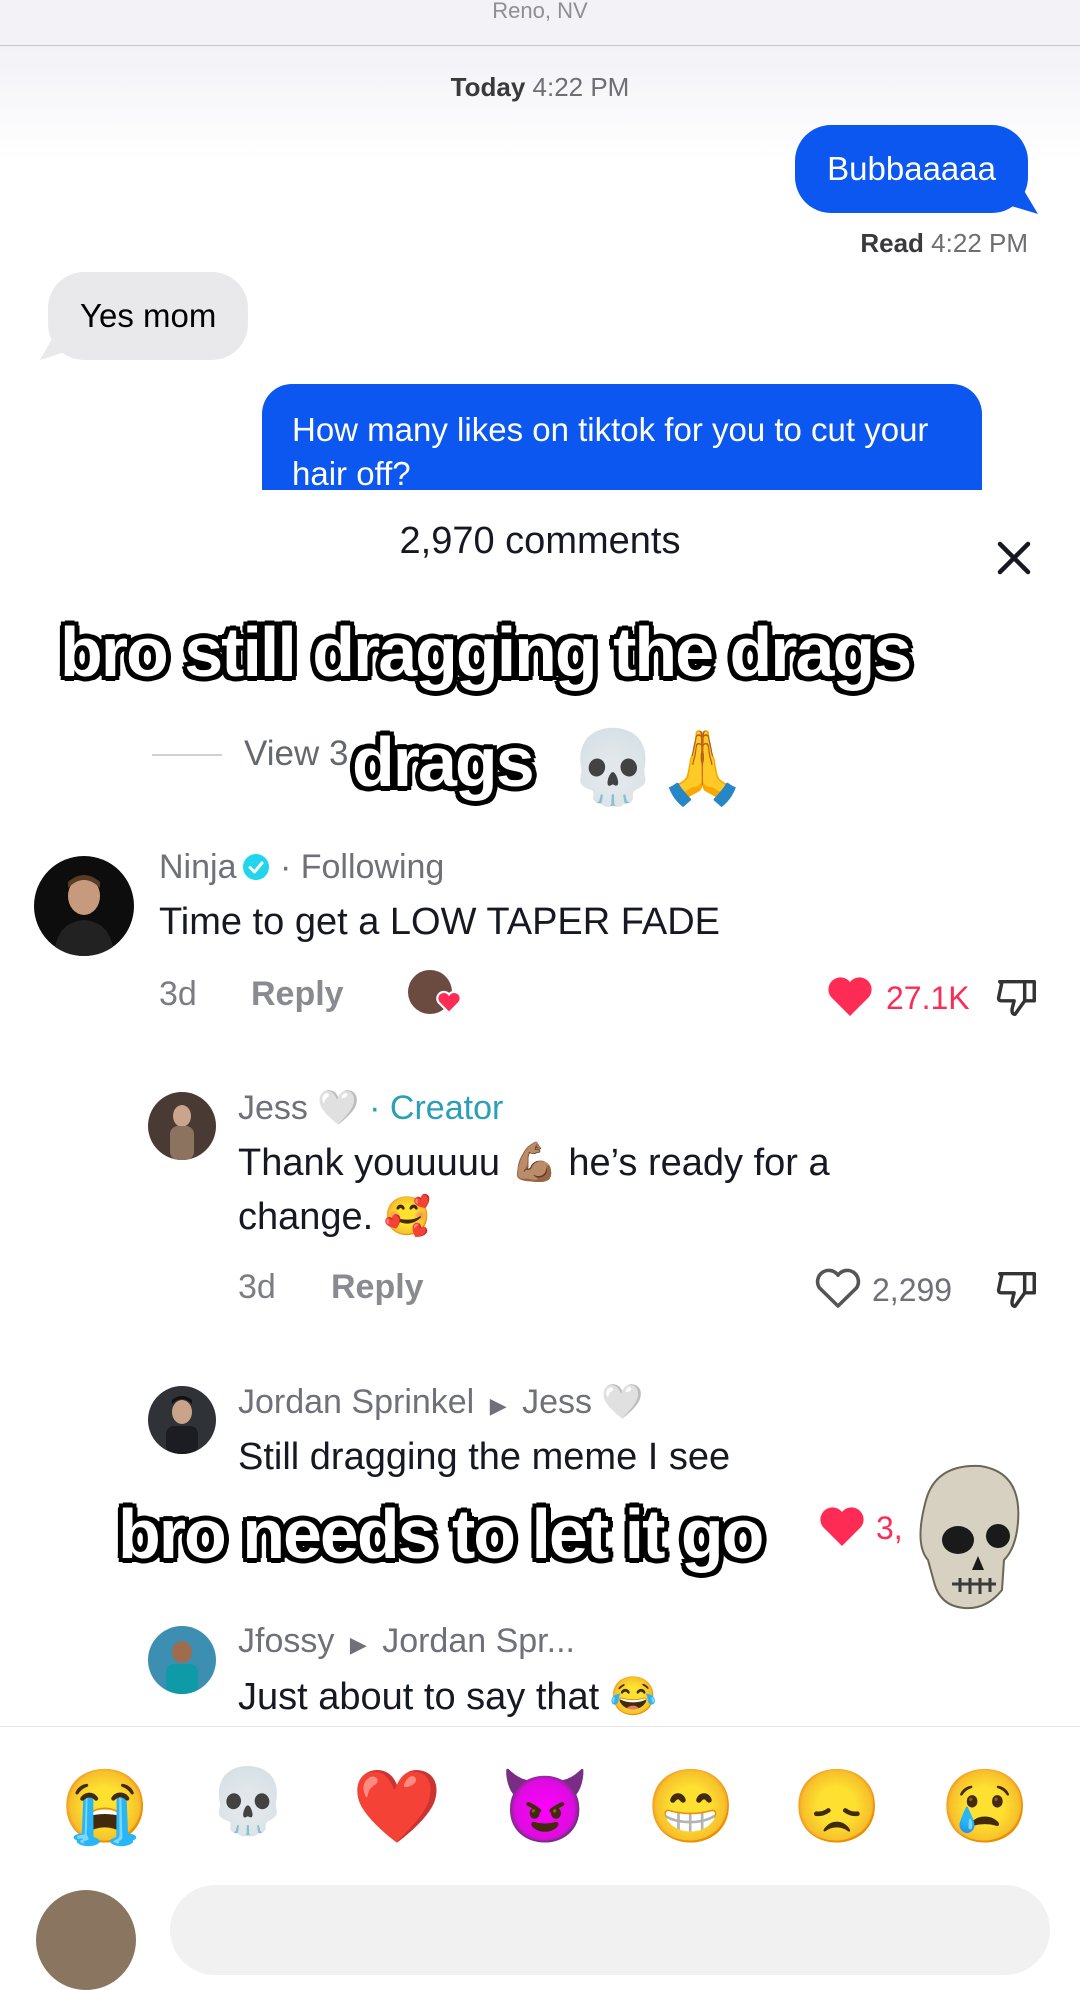 This screenshot has height=1990, width=1080. I want to click on heart-icon, so click(449, 1002).